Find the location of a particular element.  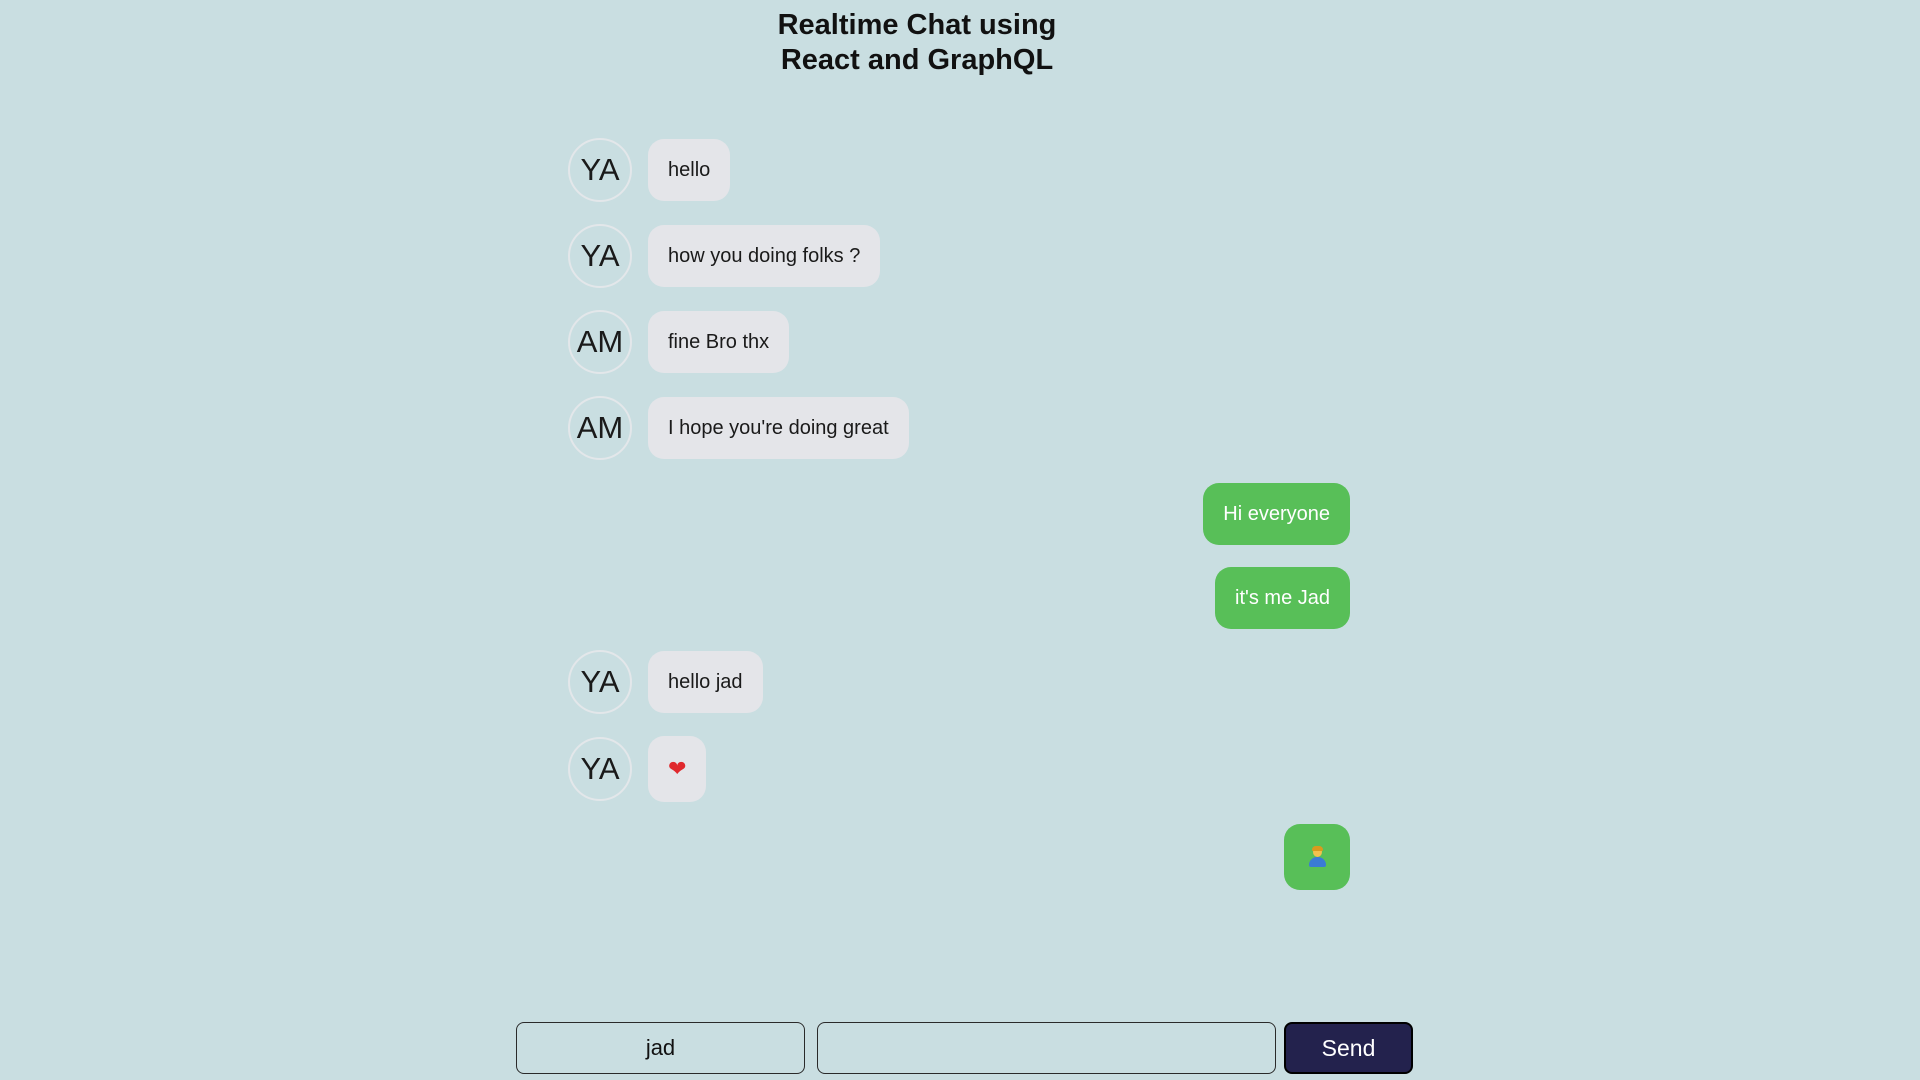

message-bubble: fine Bro thx is located at coordinates (719, 342).